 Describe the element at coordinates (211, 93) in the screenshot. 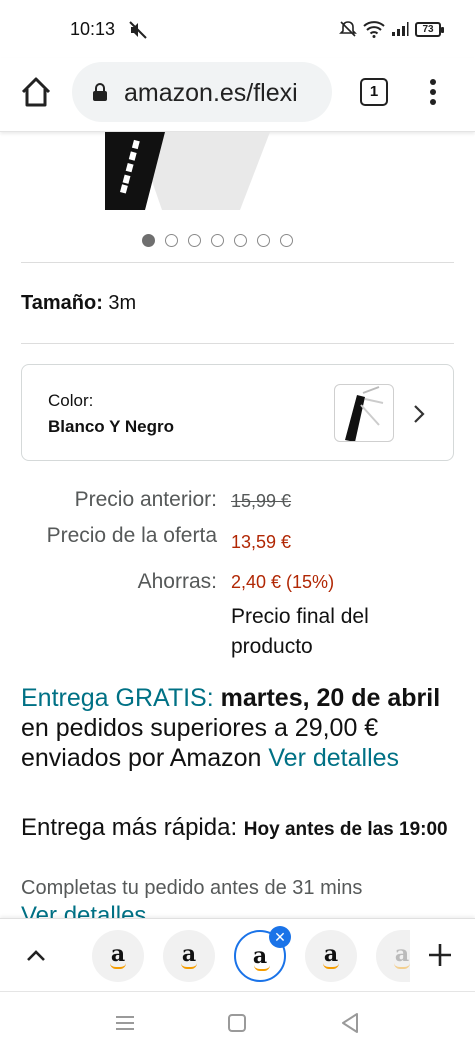

I see `url-text: amazon.es/flexi` at that location.